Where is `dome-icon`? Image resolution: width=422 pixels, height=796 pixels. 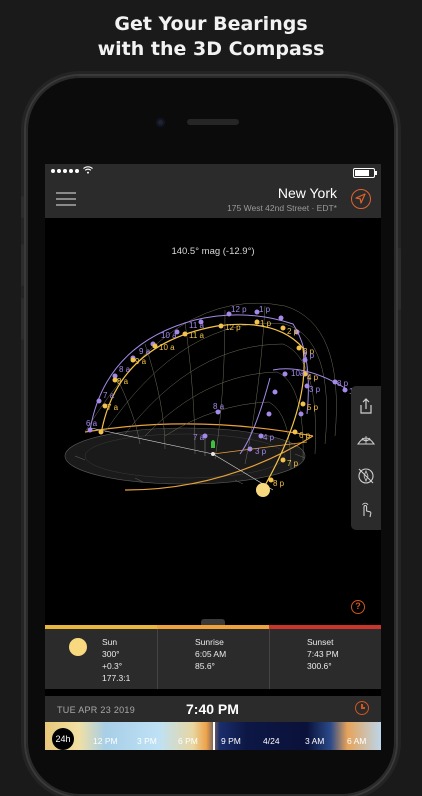 dome-icon is located at coordinates (366, 440).